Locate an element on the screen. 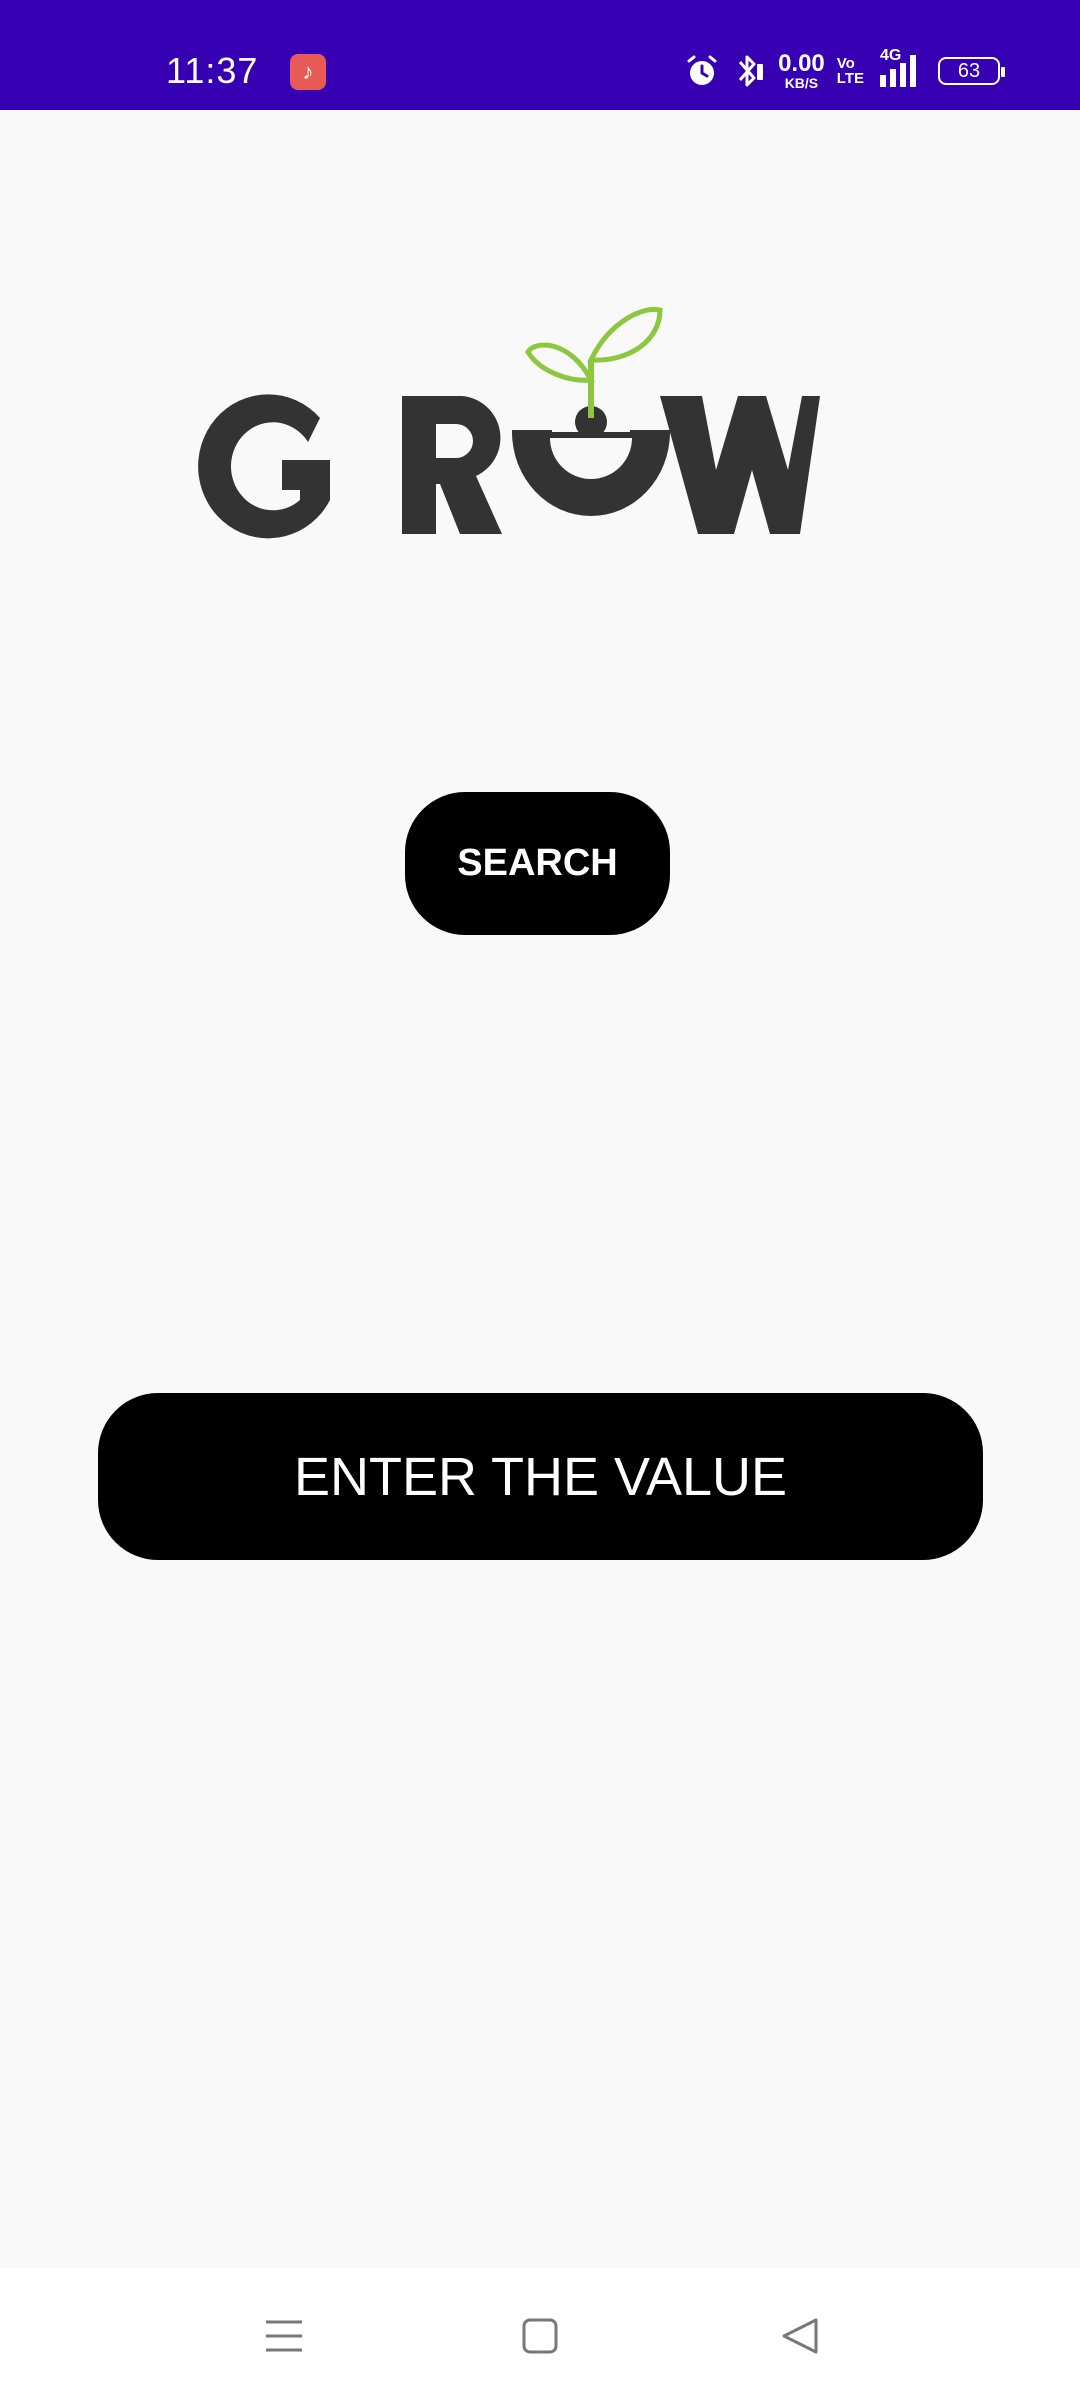  battery-icon: 63 is located at coordinates (971, 71).